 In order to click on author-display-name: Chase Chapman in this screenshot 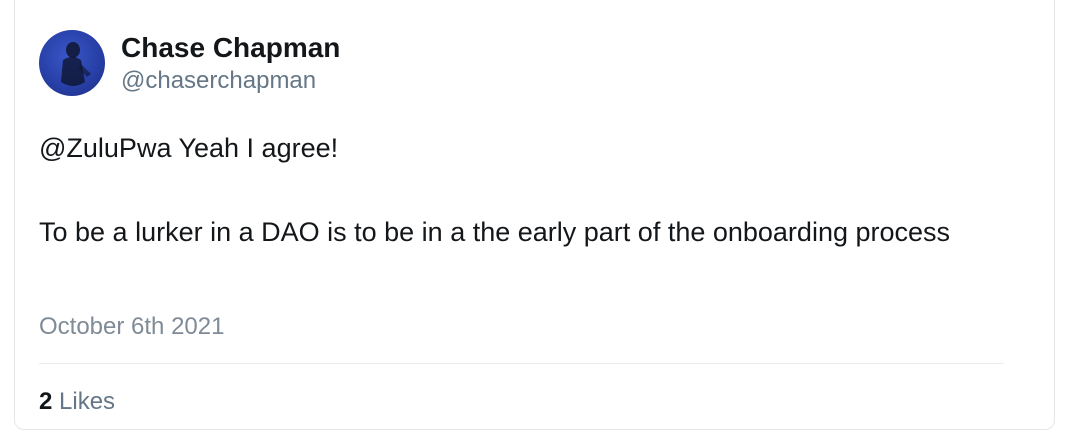, I will do `click(230, 48)`.